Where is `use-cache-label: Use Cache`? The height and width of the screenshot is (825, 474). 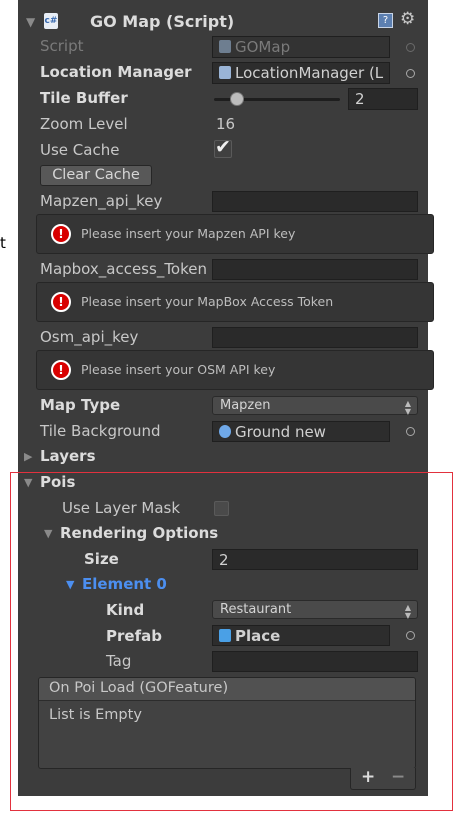
use-cache-label: Use Cache is located at coordinates (80, 150).